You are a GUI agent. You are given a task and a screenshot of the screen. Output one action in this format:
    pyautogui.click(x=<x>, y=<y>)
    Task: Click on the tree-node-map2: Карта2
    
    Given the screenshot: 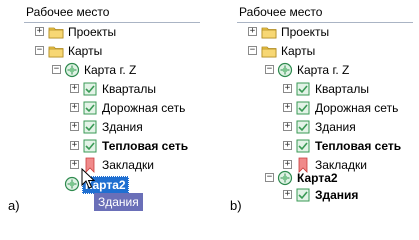 What is the action you would take?
    pyautogui.click(x=112, y=184)
    